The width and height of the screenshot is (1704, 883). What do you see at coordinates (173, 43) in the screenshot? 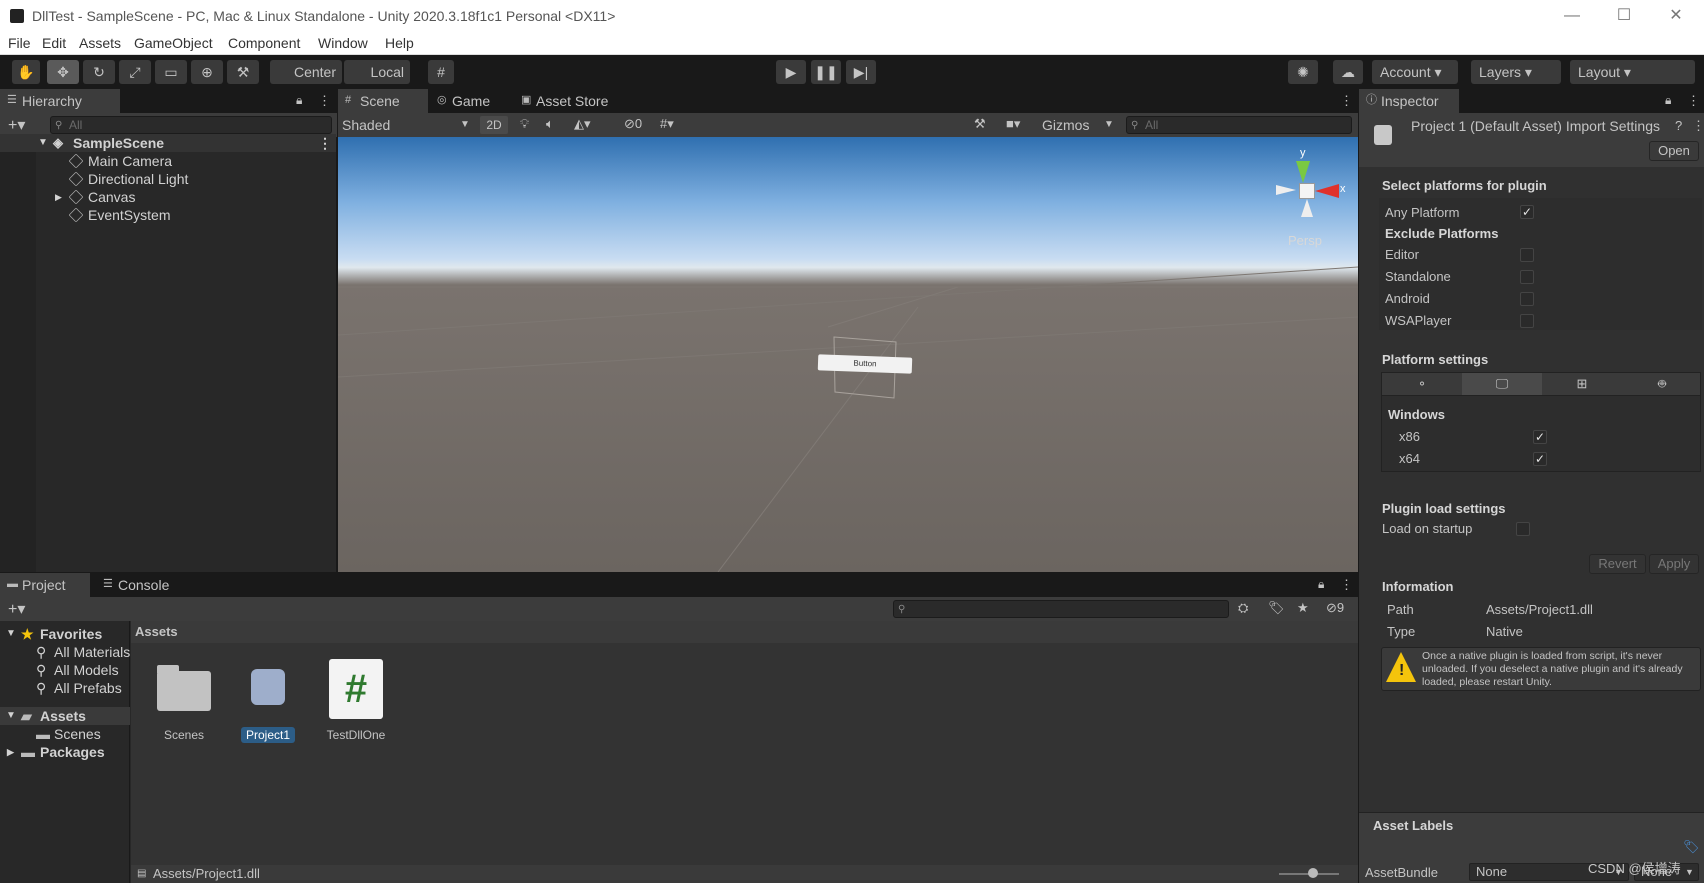
I see `menu-gameobject: GameObject` at bounding box center [173, 43].